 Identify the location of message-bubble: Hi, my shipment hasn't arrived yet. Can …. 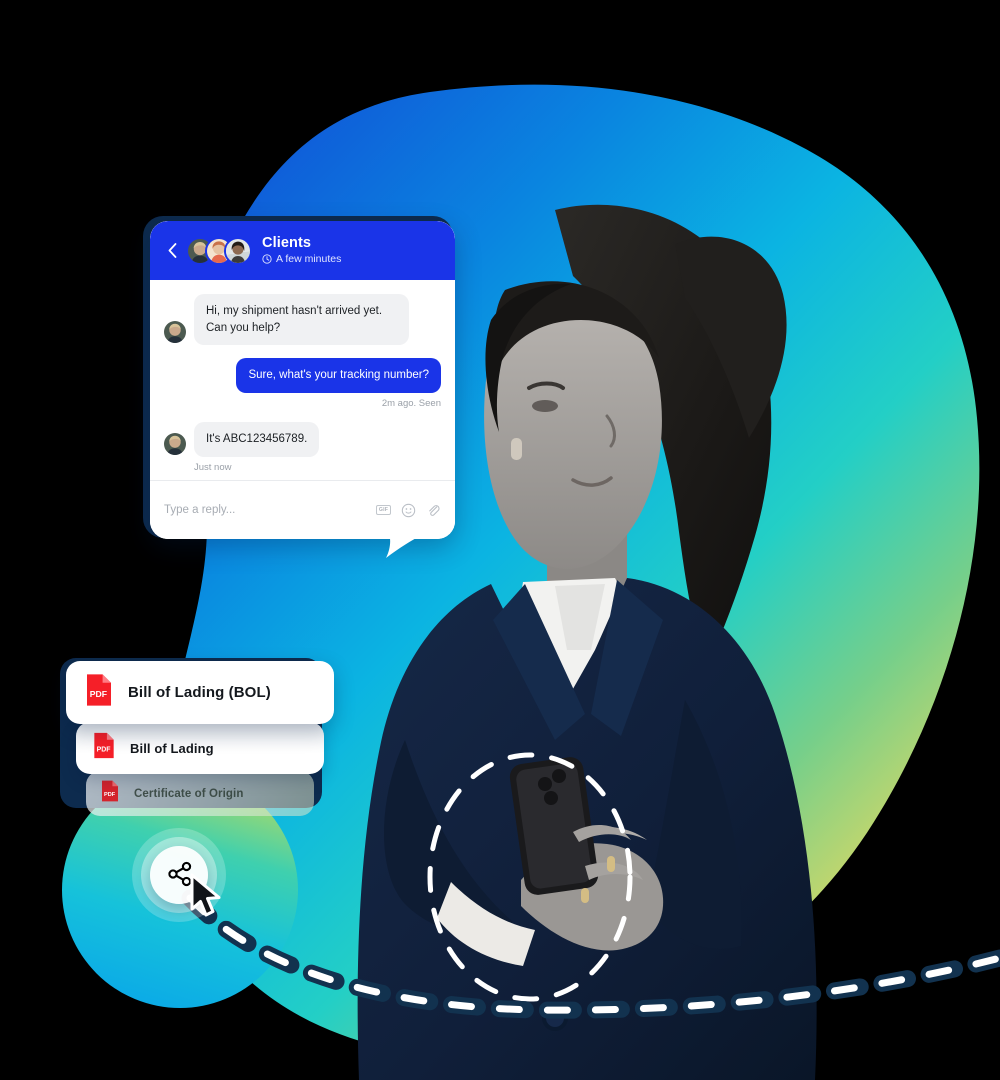
(301, 320).